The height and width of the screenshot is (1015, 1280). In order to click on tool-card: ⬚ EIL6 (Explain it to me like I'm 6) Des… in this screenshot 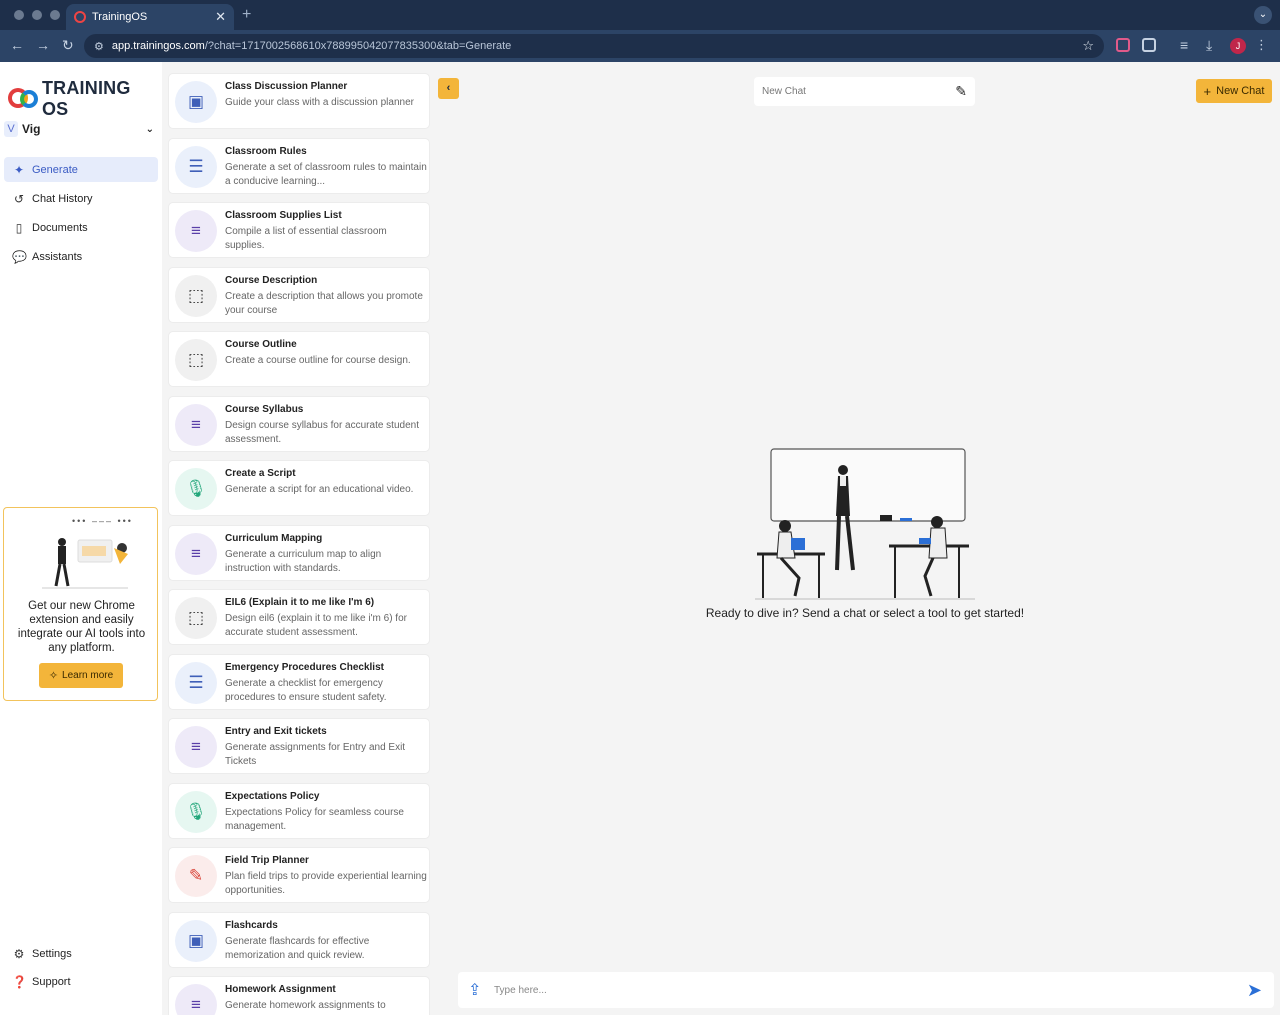, I will do `click(299, 617)`.